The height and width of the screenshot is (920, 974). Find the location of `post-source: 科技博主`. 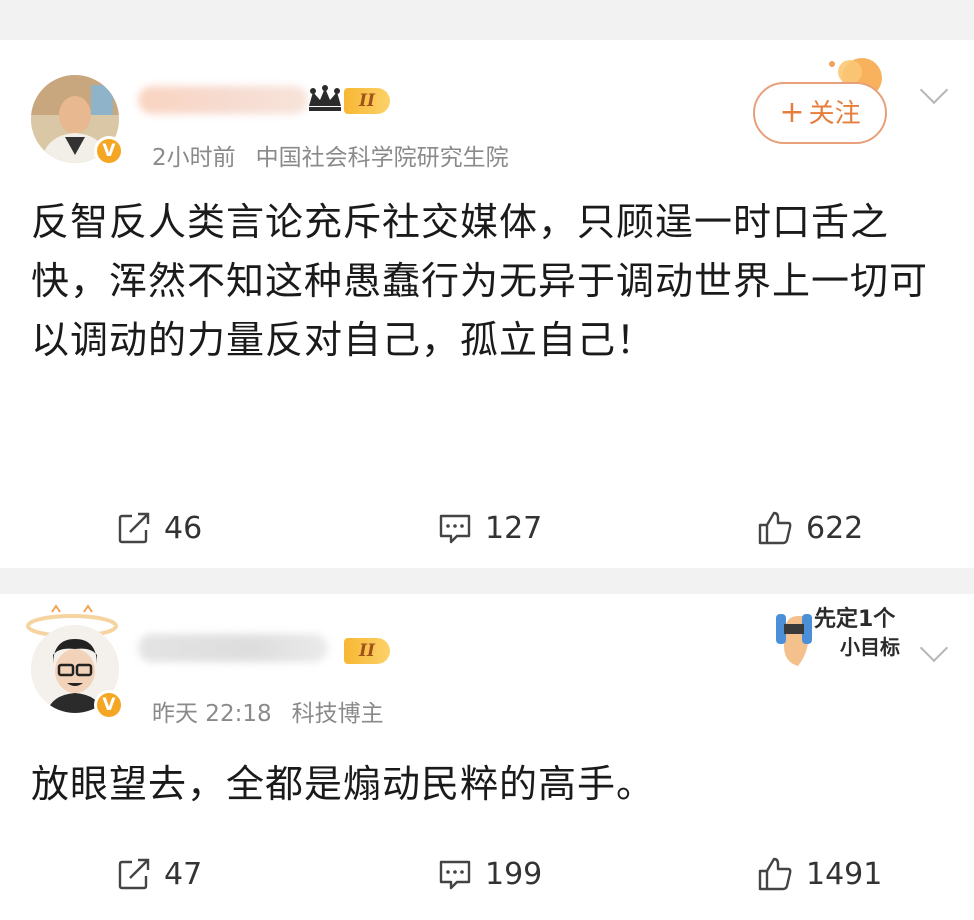

post-source: 科技博主 is located at coordinates (337, 714).